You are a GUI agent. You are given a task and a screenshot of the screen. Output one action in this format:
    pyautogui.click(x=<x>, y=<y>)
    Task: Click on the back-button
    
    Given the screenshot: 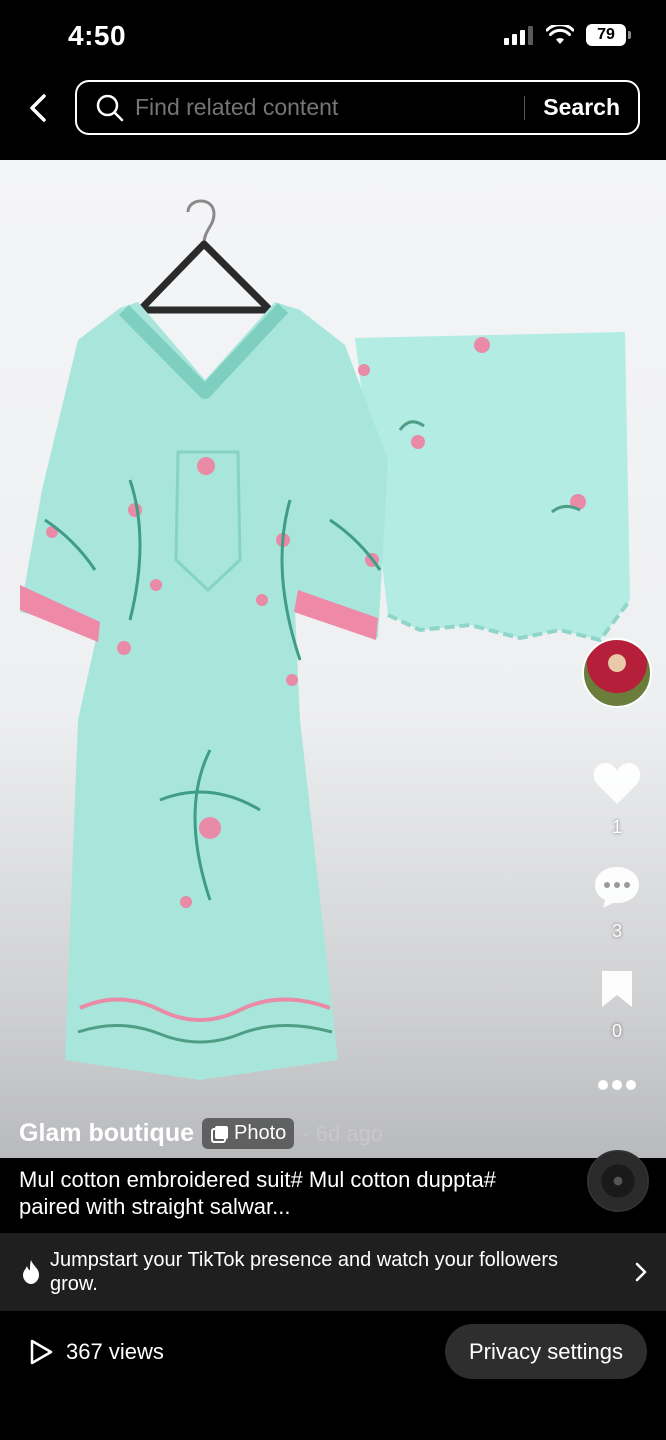 What is the action you would take?
    pyautogui.click(x=38, y=108)
    